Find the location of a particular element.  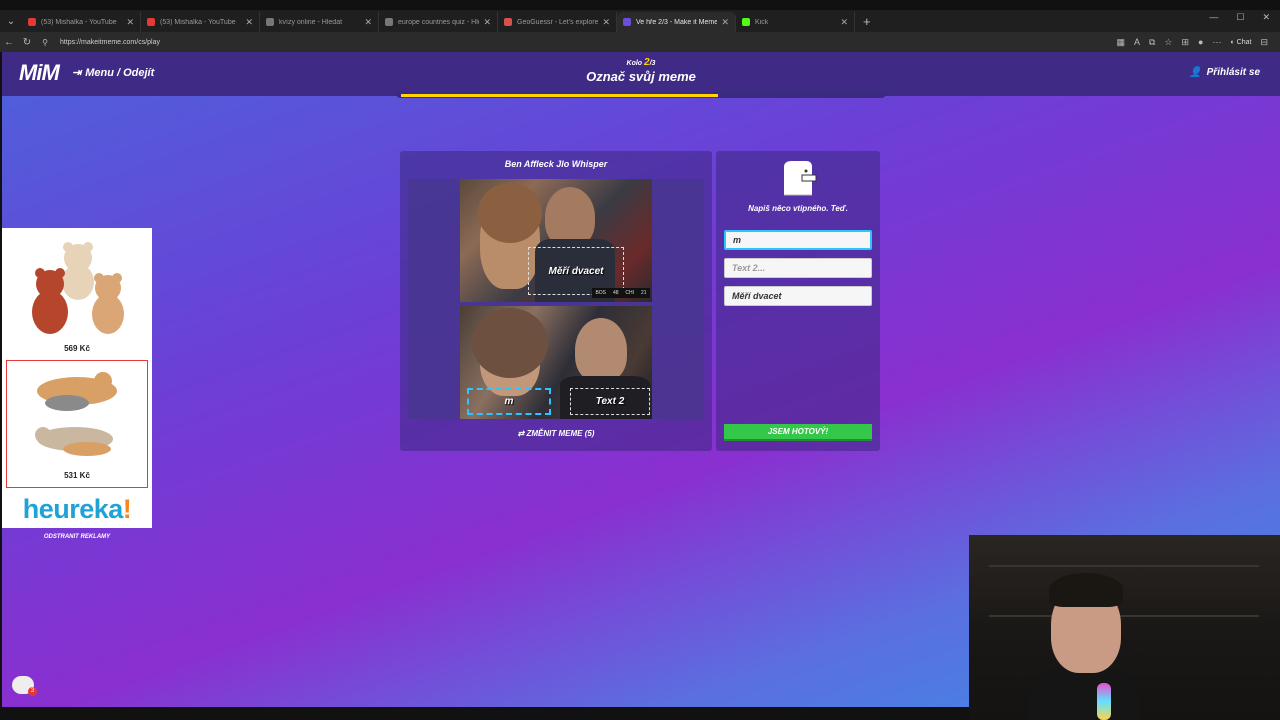

ad-banner: 569 Kč 531 Kč heureka! is located at coordinates (77, 378).